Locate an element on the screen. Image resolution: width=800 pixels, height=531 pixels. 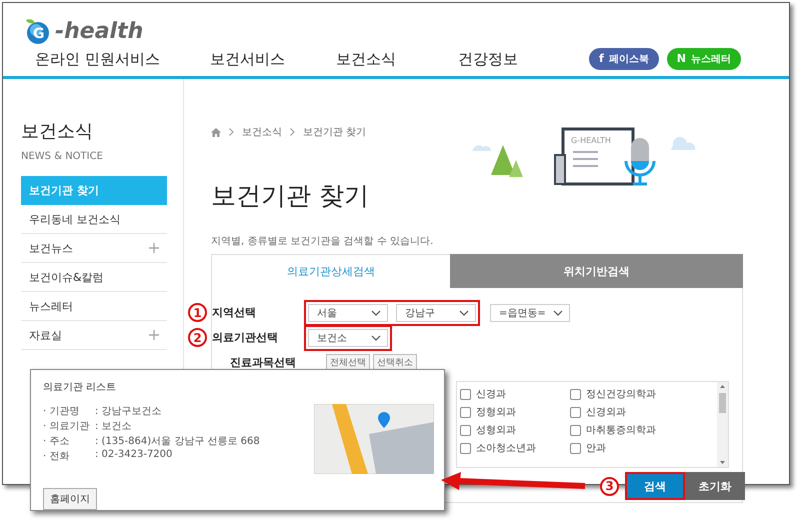
field-value: : 보건소 is located at coordinates (113, 427).